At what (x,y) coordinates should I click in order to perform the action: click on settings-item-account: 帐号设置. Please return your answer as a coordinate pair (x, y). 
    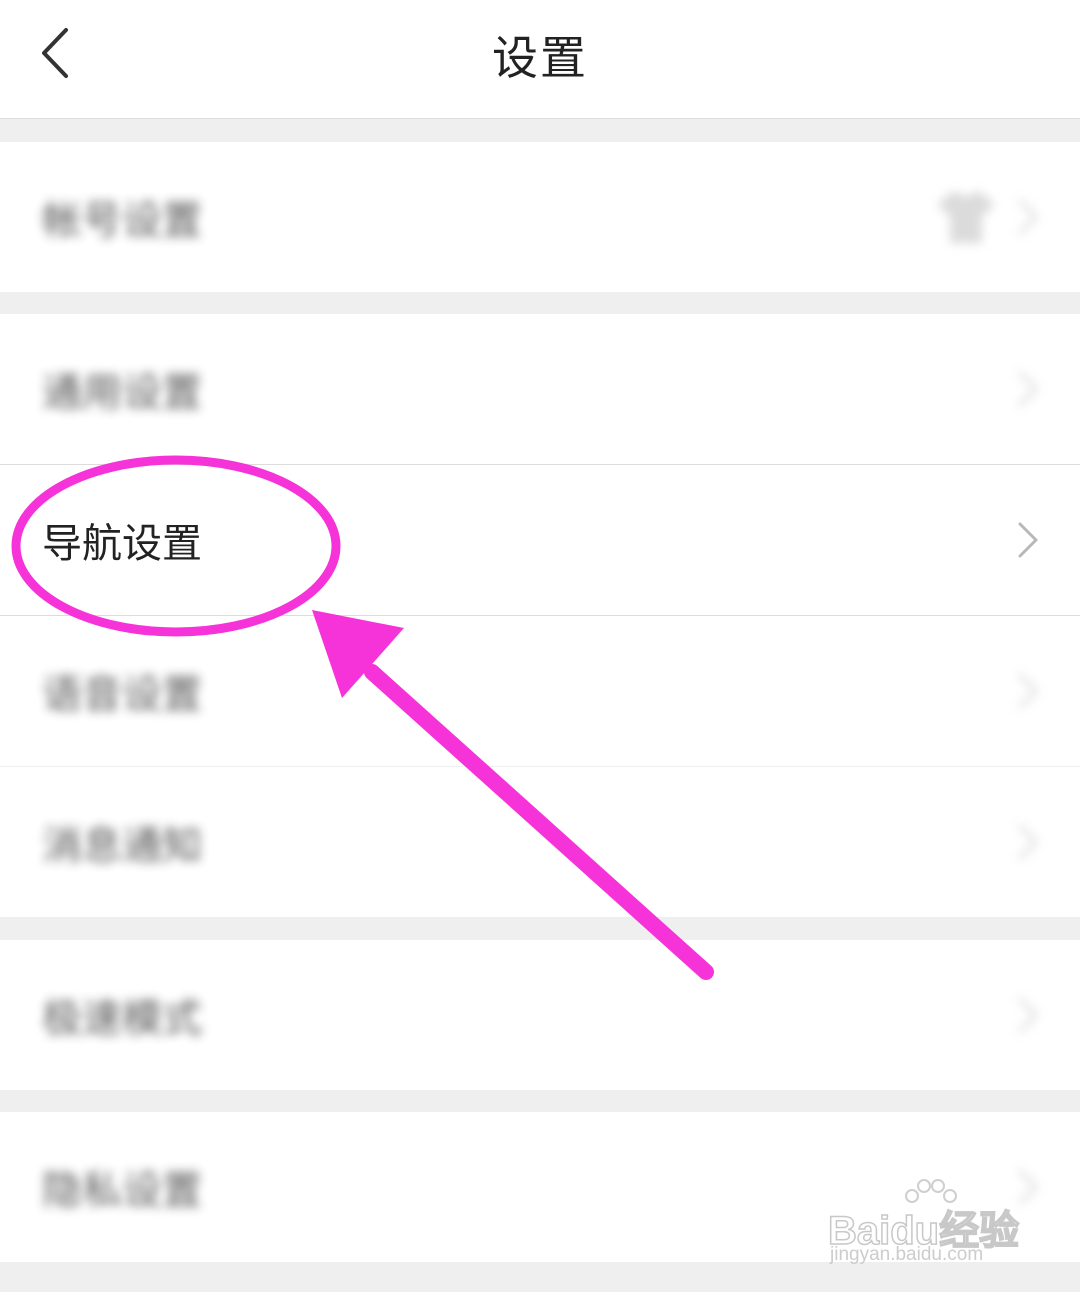
    Looking at the image, I should click on (540, 217).